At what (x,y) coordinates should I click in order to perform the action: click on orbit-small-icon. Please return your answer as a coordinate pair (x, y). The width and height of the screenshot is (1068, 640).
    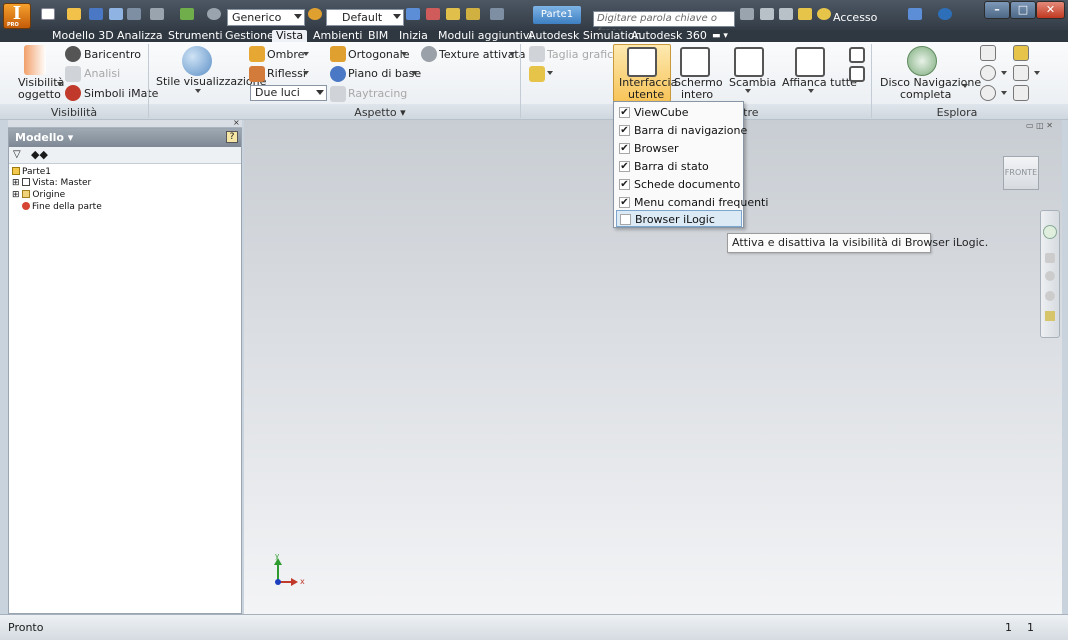
    Looking at the image, I should click on (1050, 296).